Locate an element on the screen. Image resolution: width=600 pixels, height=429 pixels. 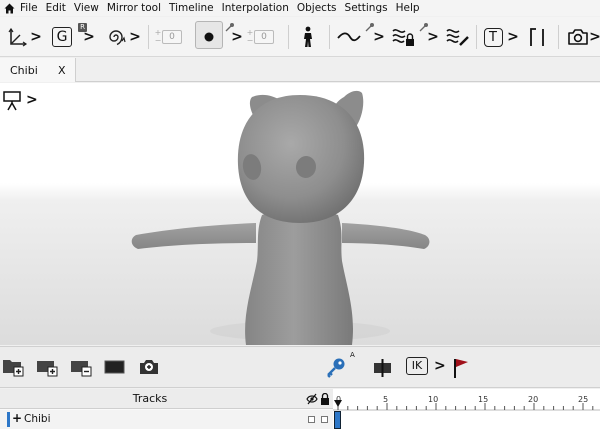
tab-close-button: X is located at coordinates (62, 70).